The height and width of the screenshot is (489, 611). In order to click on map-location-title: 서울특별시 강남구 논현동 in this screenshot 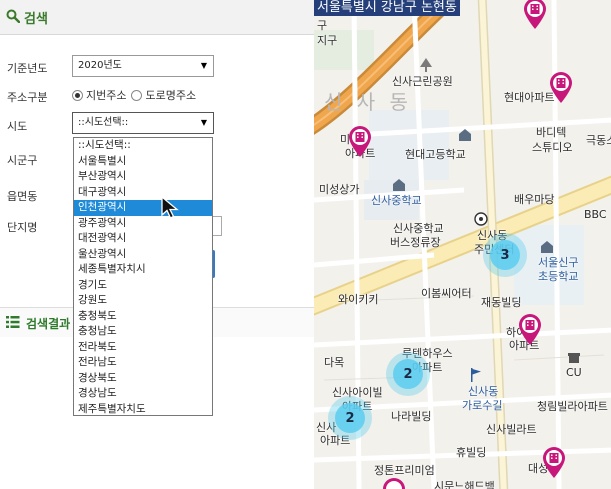, I will do `click(387, 8)`.